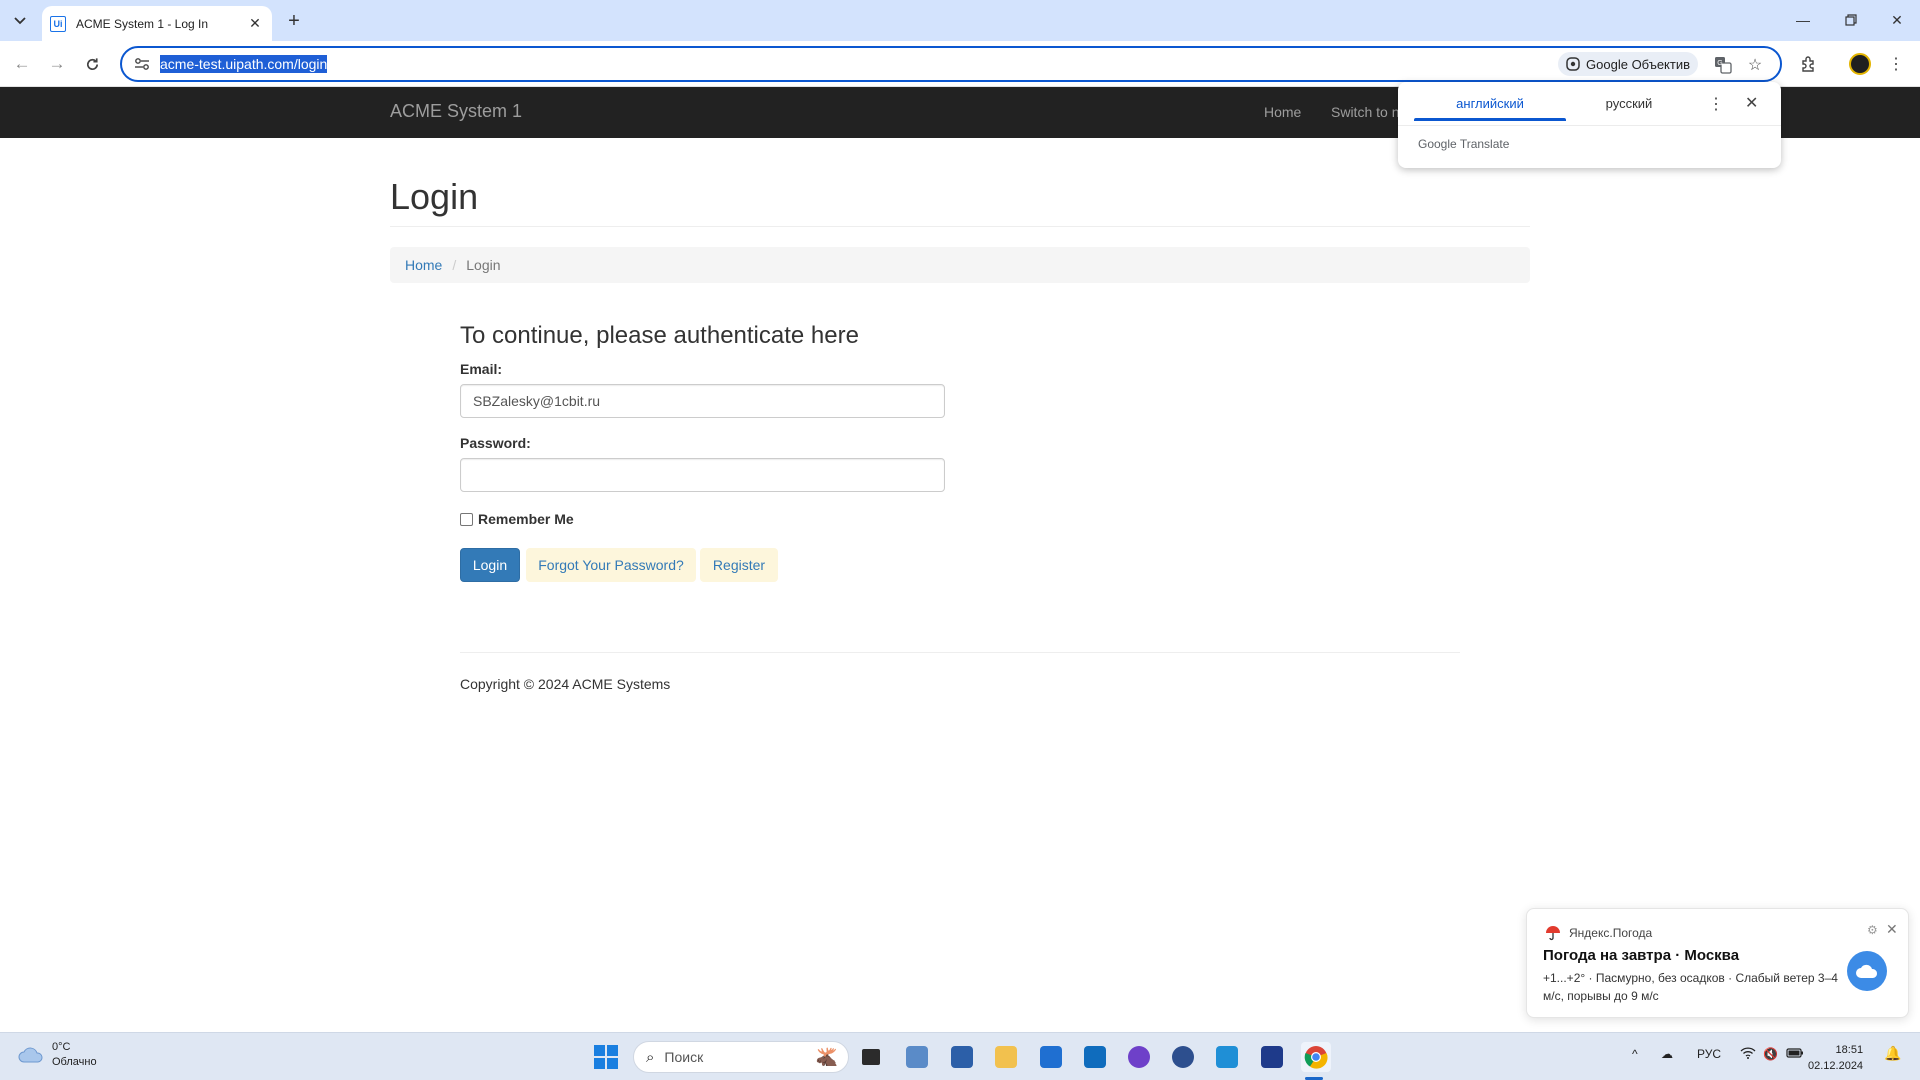 The height and width of the screenshot is (1080, 1920). I want to click on notification-close-icon: ✕, so click(1892, 929).